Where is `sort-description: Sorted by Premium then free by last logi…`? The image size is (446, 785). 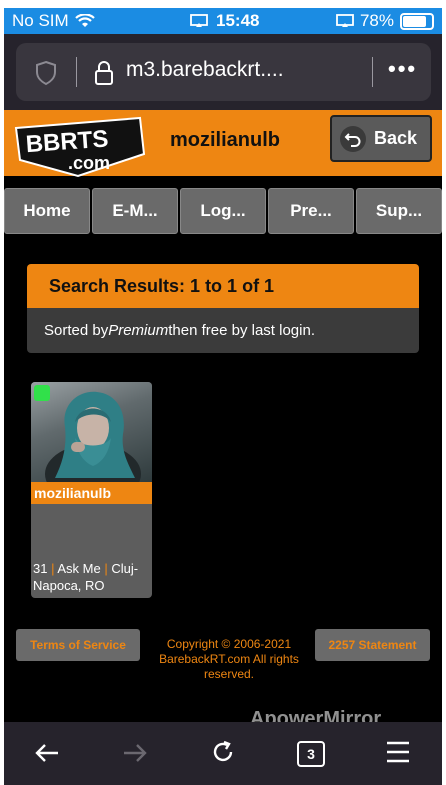
sort-description: Sorted by Premium then free by last logi… is located at coordinates (223, 330).